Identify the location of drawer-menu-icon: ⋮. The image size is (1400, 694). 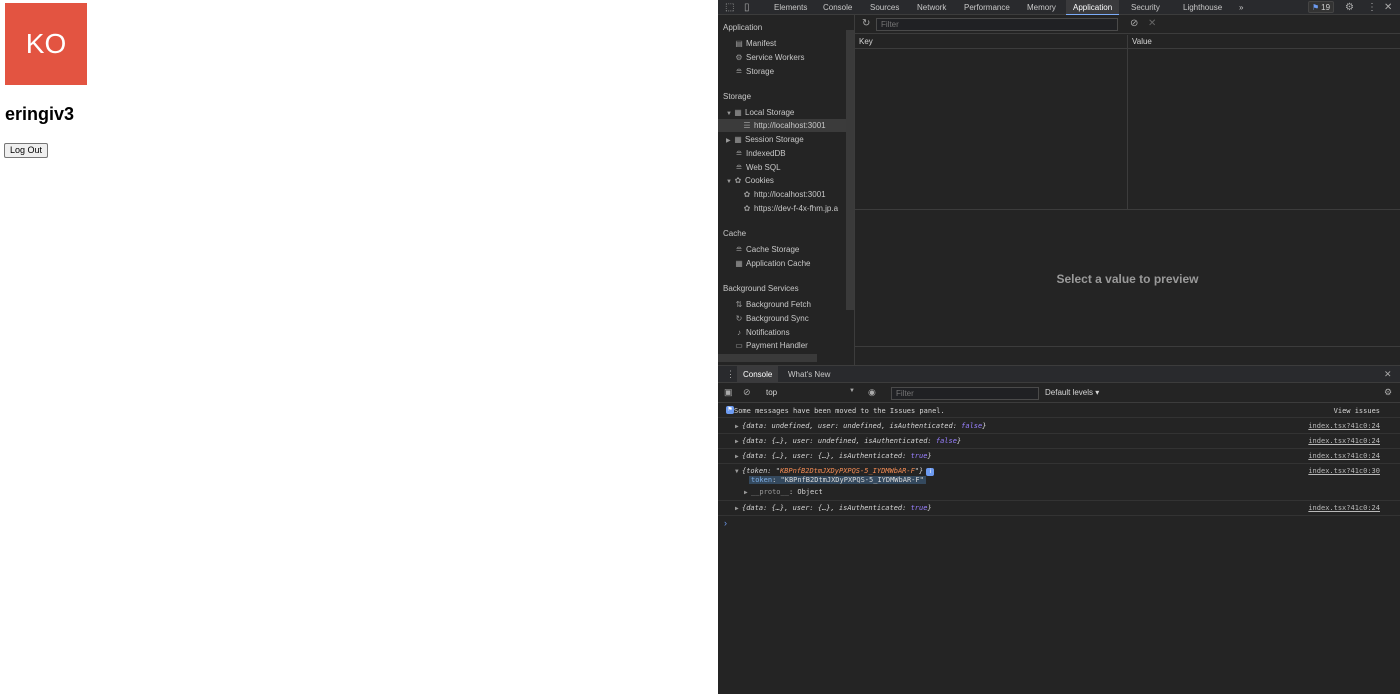
(730, 374).